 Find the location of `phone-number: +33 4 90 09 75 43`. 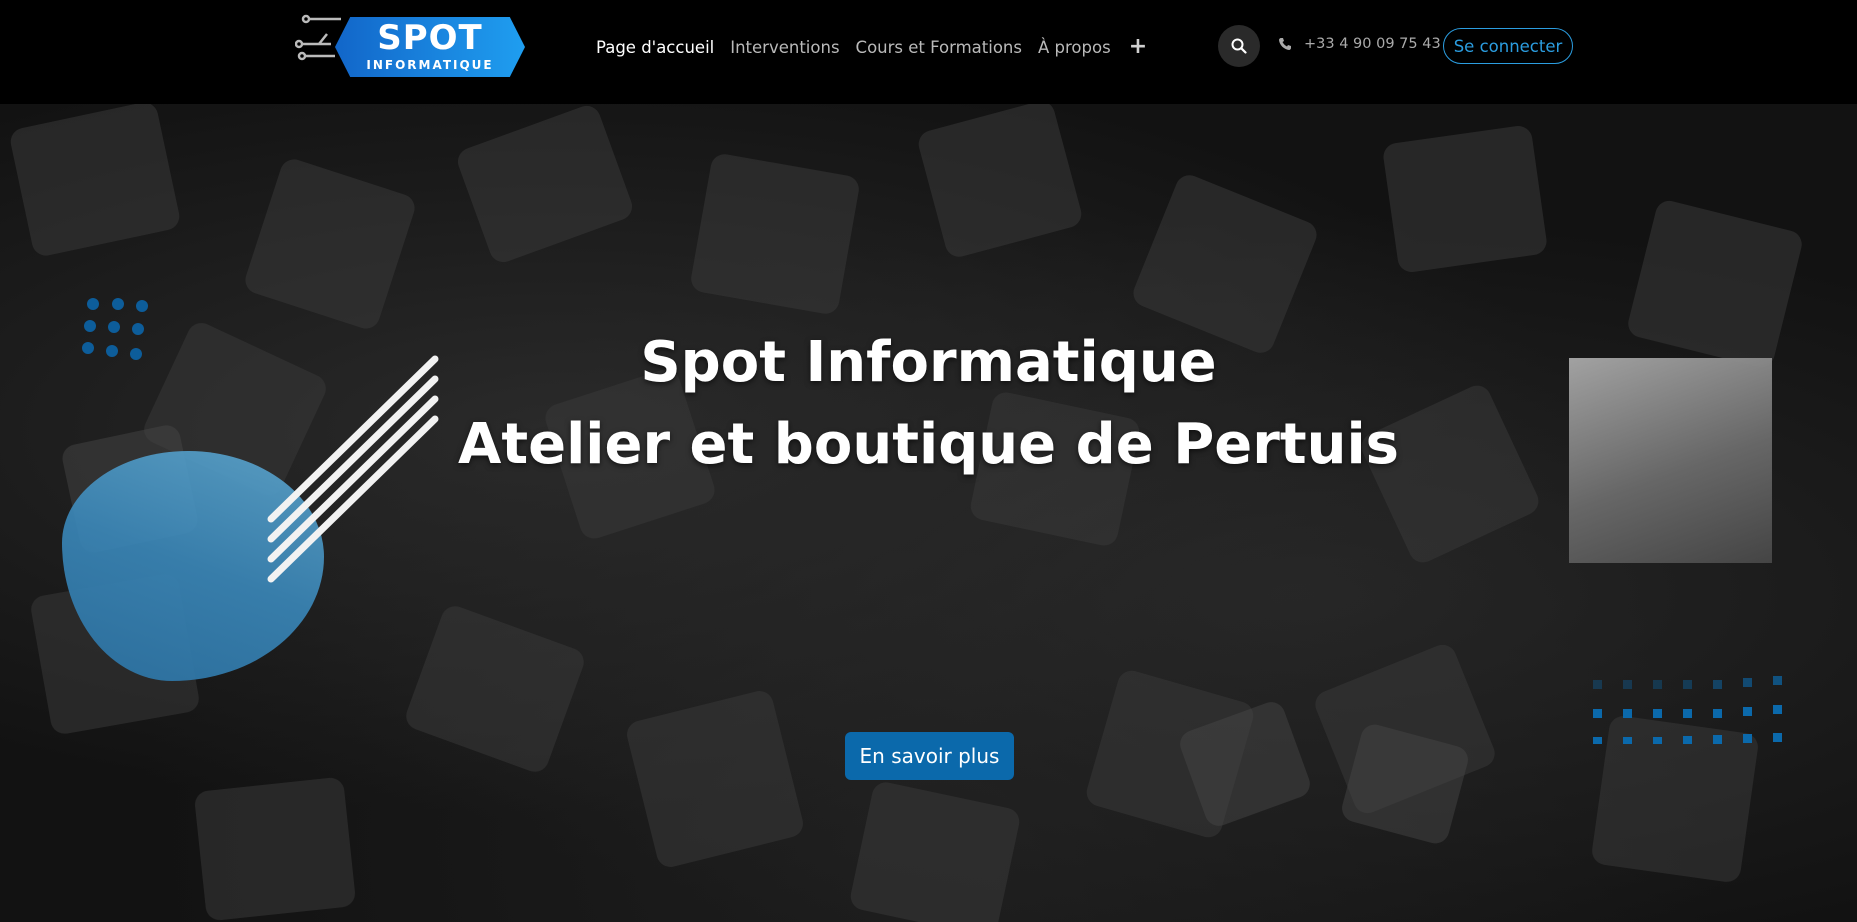

phone-number: +33 4 90 09 75 43 is located at coordinates (1372, 44).